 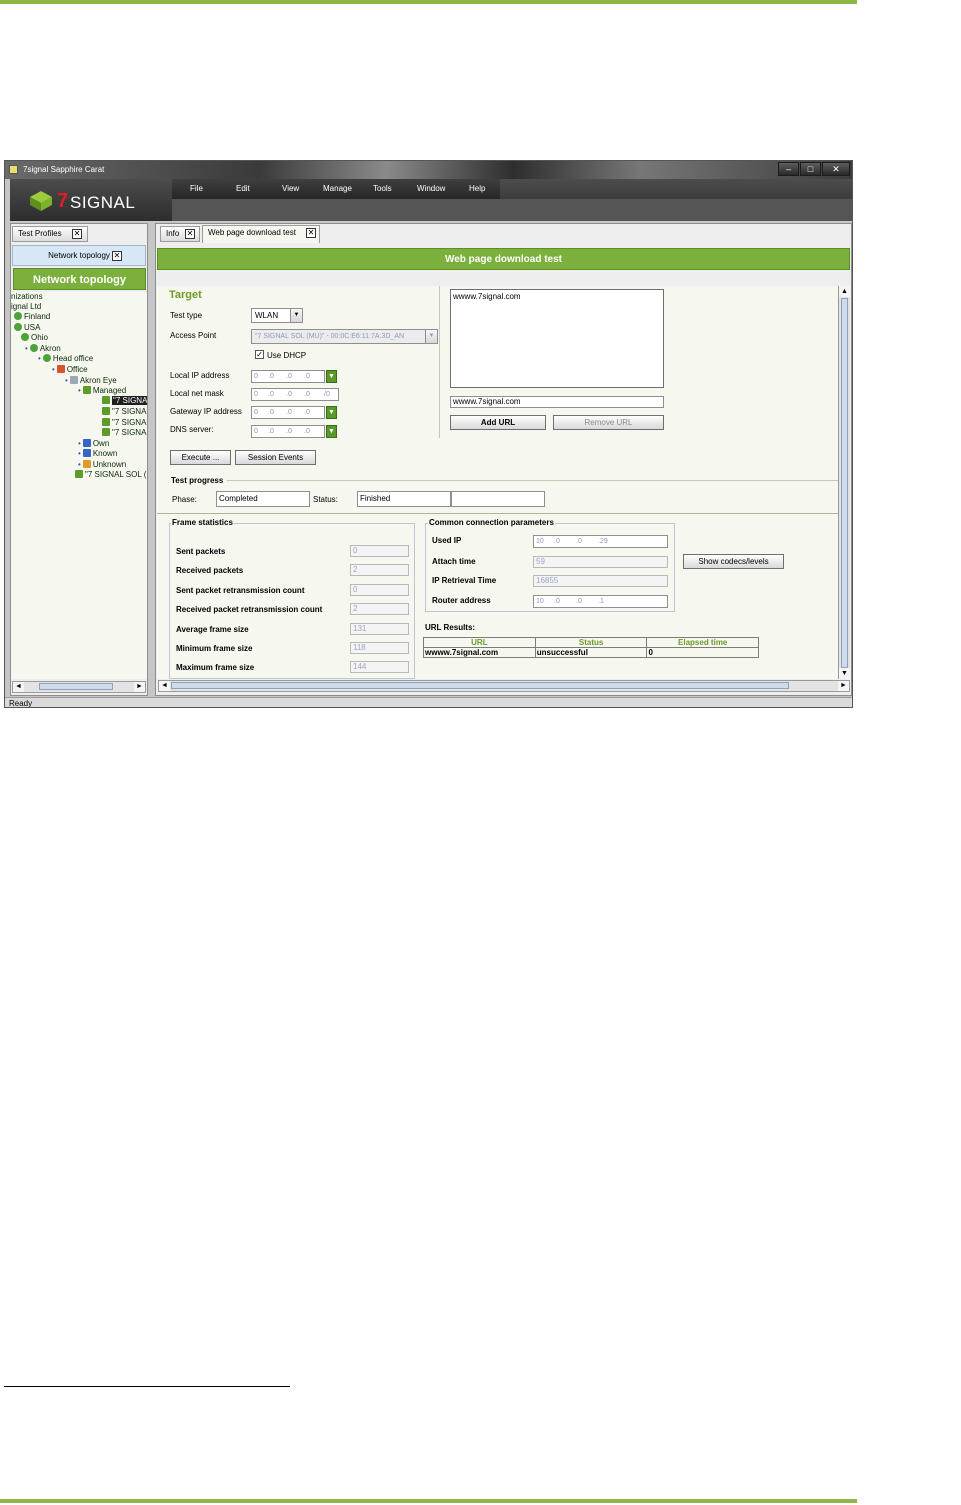 I want to click on tree-node-selected: "7 SIGNA, so click(x=124, y=401).